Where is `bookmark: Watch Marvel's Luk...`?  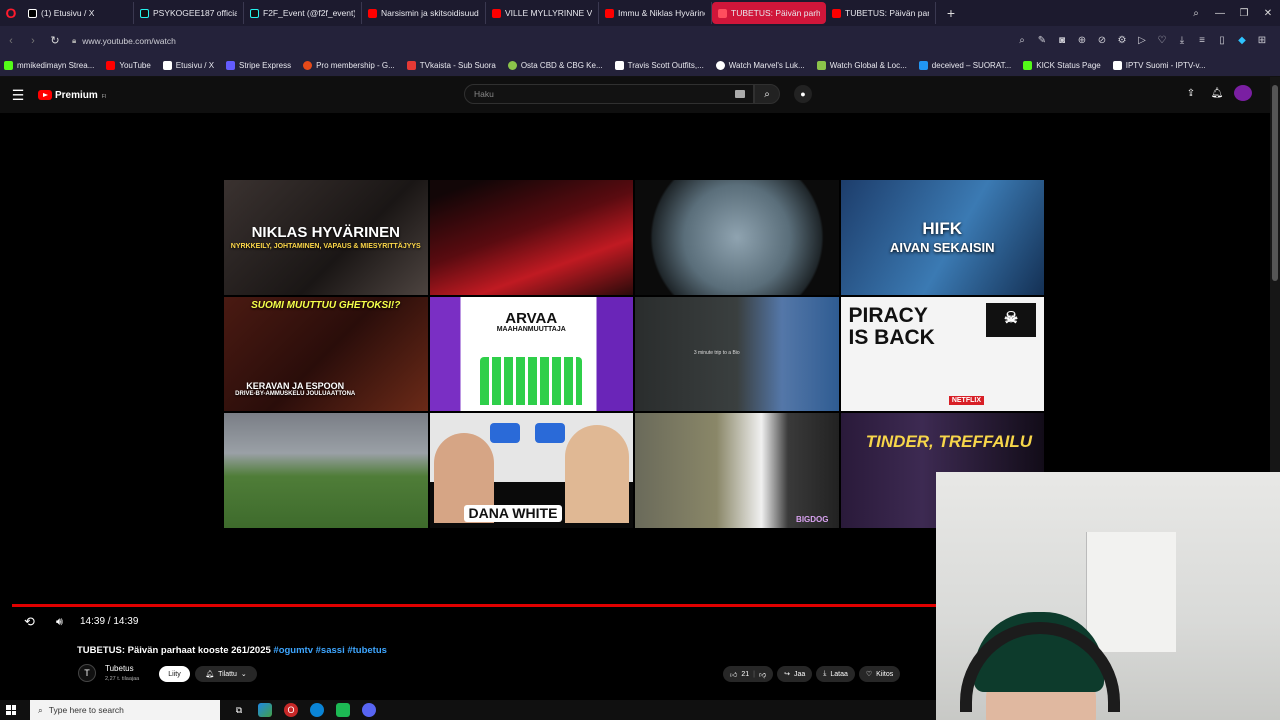 bookmark: Watch Marvel's Luk... is located at coordinates (760, 65).